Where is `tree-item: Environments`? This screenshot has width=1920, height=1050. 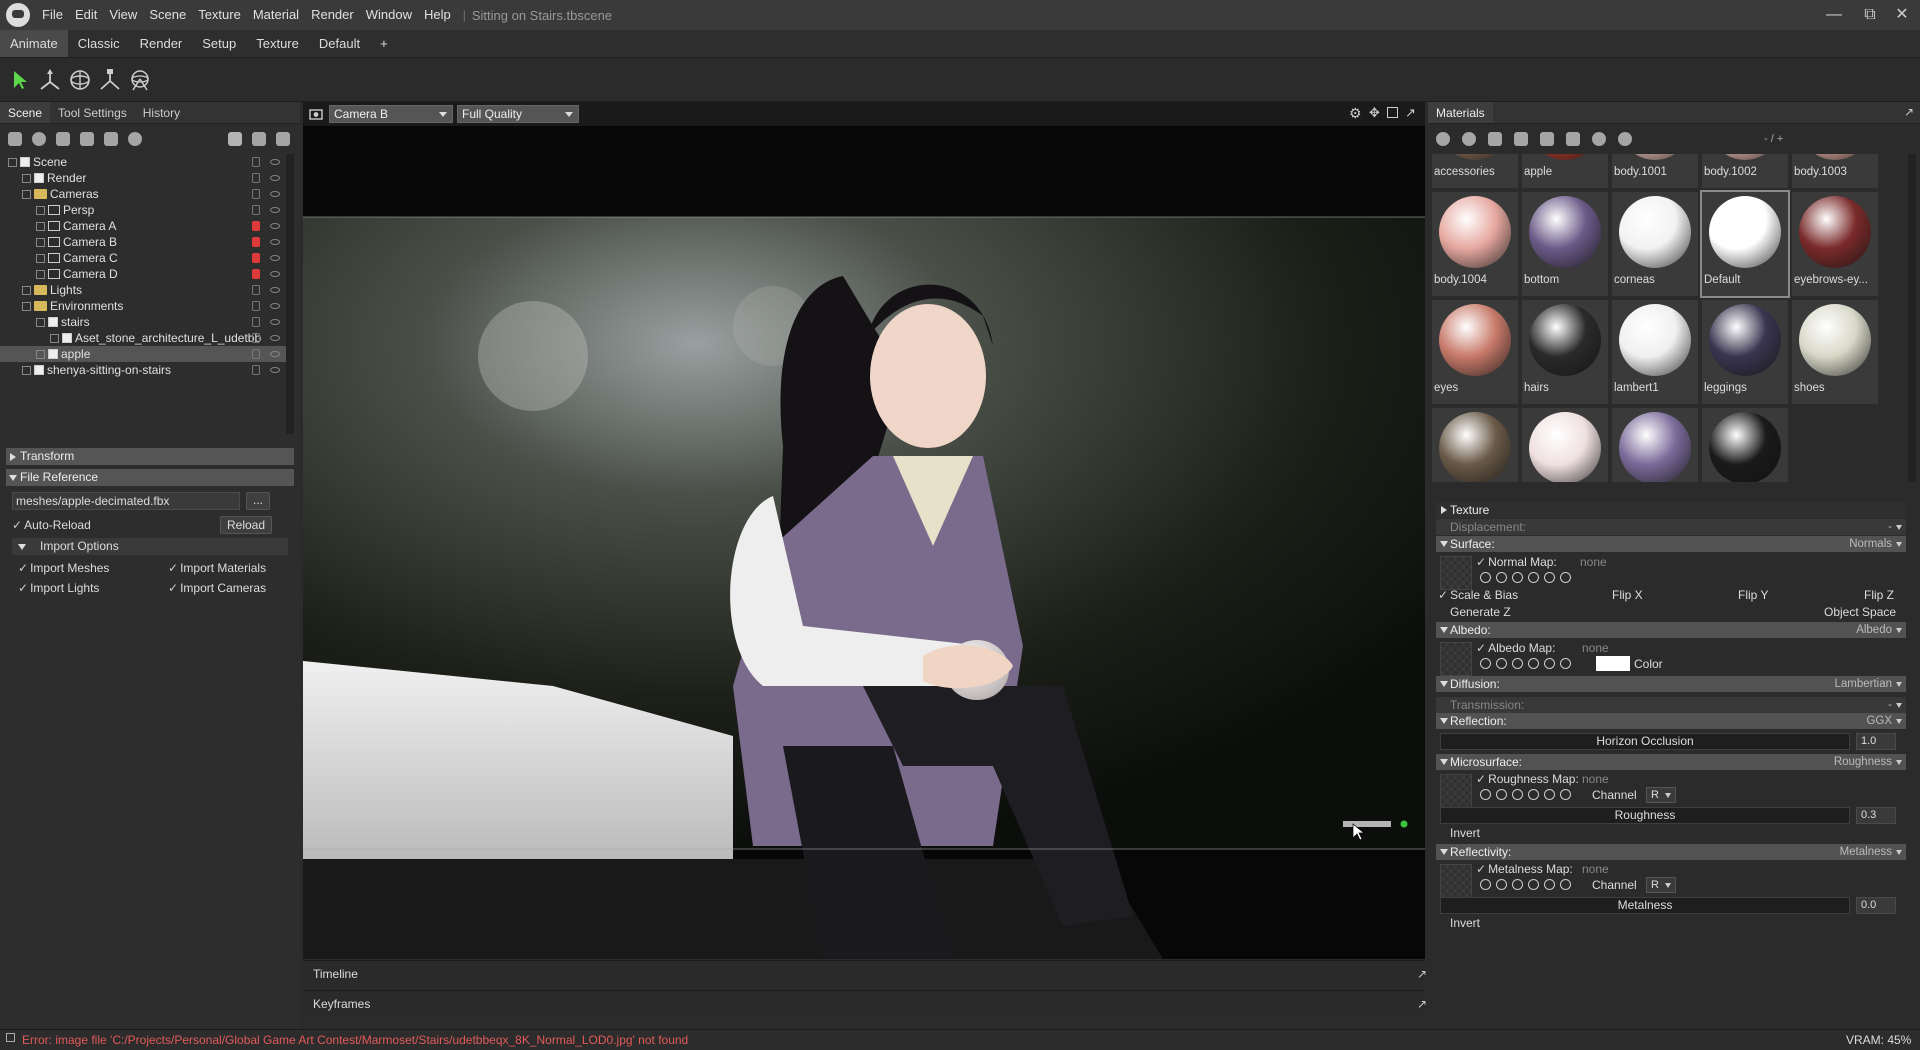
tree-item: Environments is located at coordinates (146, 306).